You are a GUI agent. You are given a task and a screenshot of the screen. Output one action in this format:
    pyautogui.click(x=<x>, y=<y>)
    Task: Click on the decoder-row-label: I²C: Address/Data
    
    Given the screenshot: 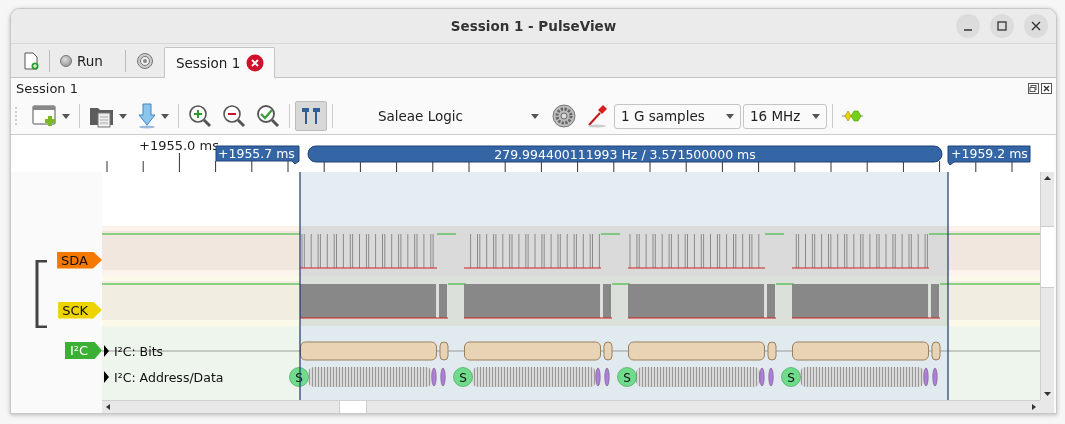 What is the action you would take?
    pyautogui.click(x=169, y=377)
    